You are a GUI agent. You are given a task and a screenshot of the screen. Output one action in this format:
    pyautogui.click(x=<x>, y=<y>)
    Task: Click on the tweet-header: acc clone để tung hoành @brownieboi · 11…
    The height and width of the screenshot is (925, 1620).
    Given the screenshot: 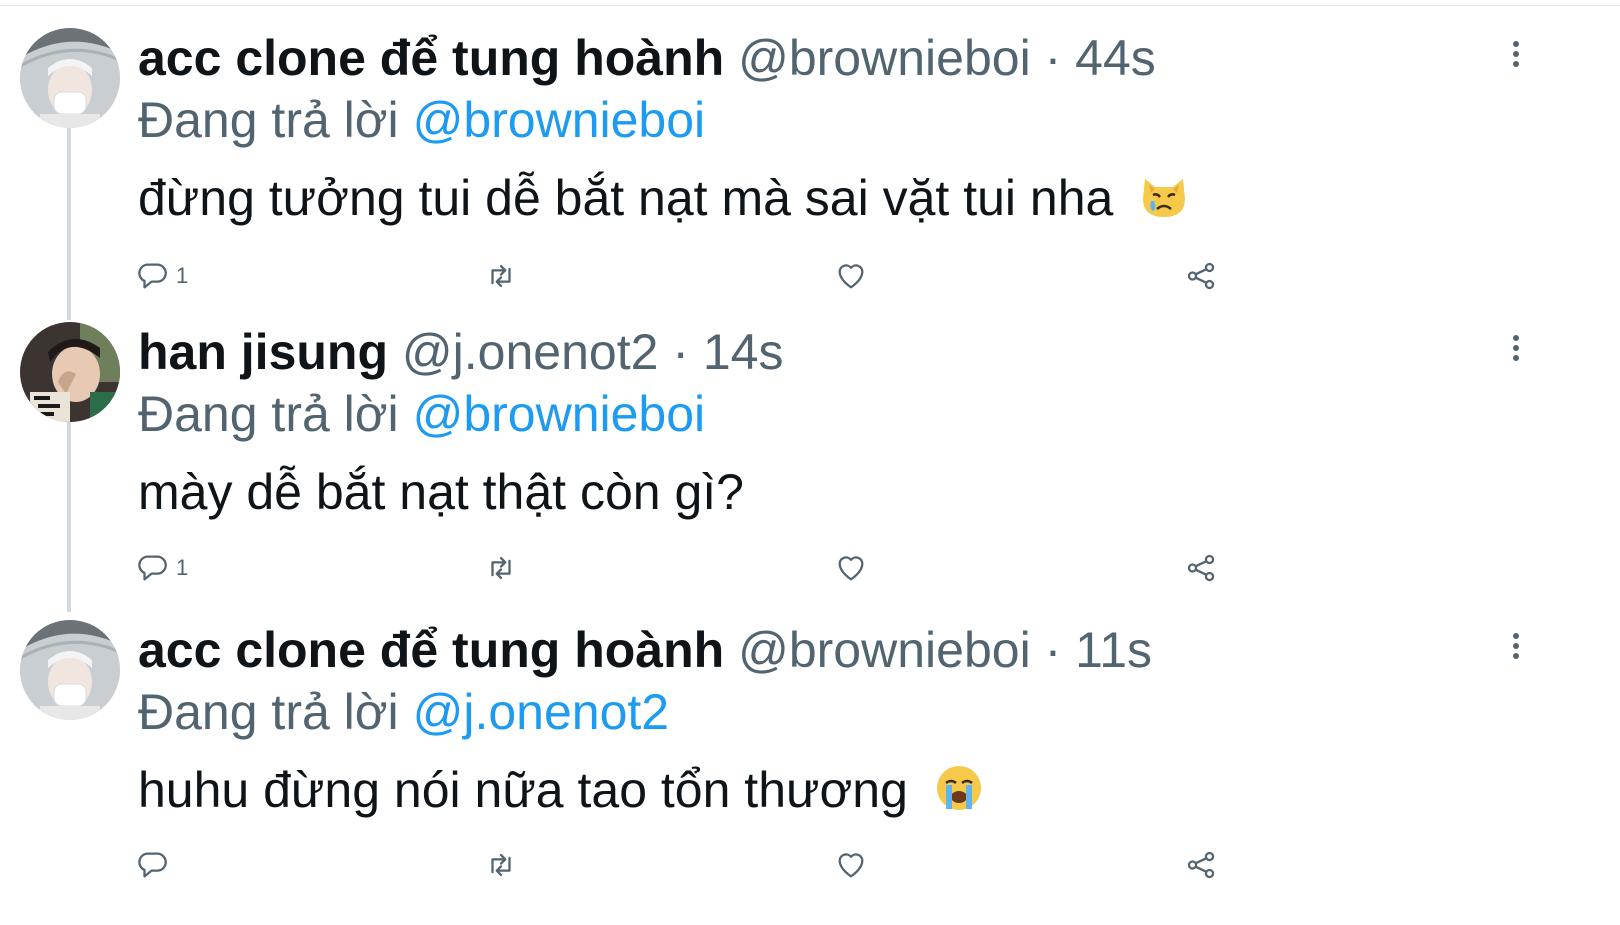 What is the action you would take?
    pyautogui.click(x=645, y=655)
    